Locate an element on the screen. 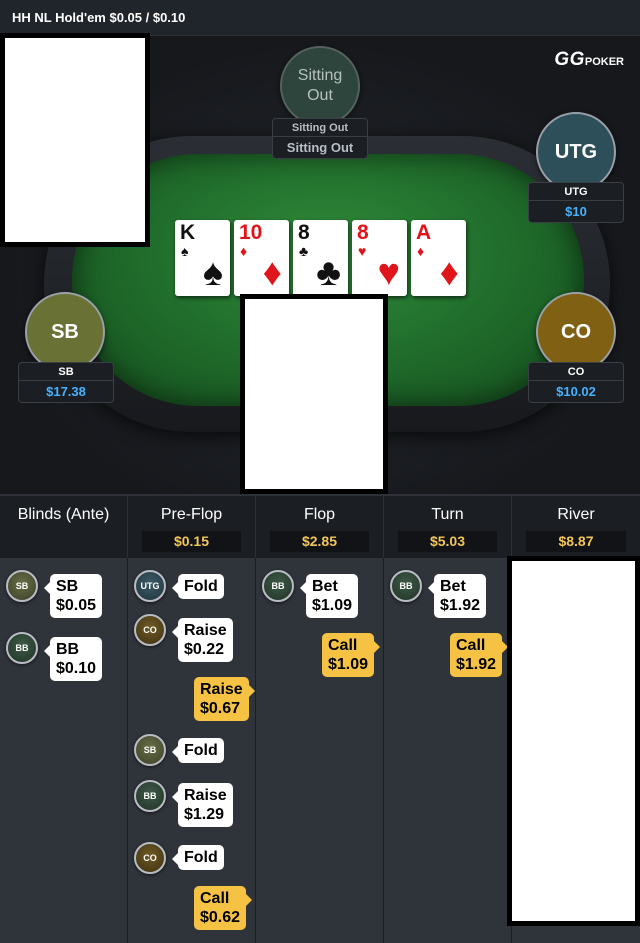 The image size is (640, 943). seat-utg: UTG is located at coordinates (576, 152).